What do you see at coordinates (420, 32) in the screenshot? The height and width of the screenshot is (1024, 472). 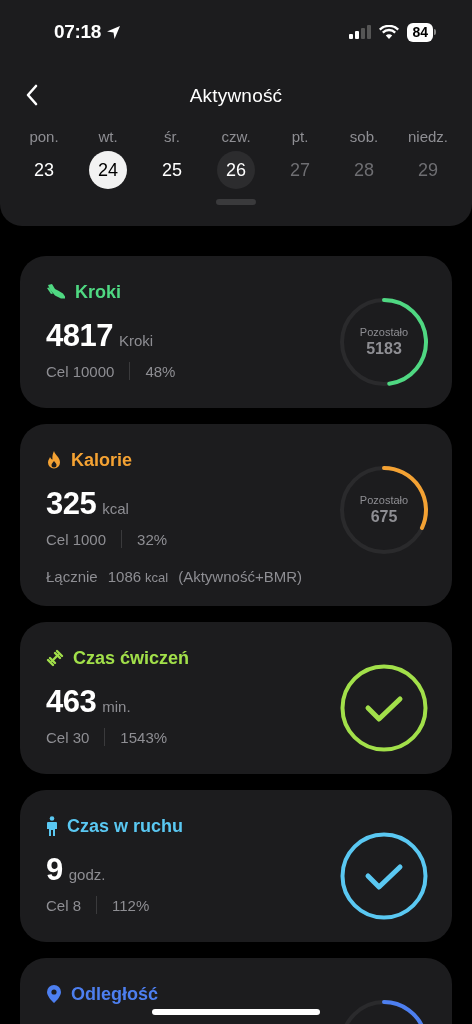 I see `battery-level: 84` at bounding box center [420, 32].